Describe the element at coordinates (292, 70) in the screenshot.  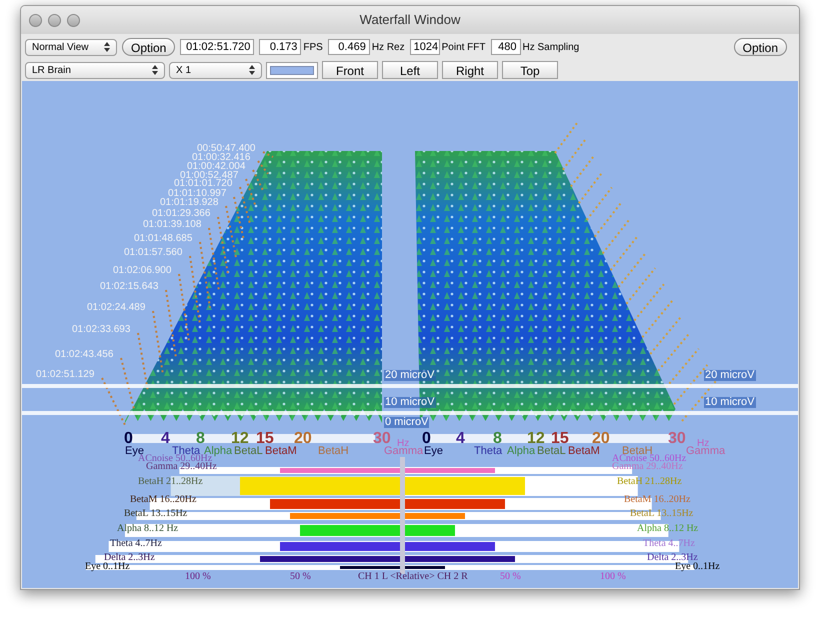
I see `color-well` at that location.